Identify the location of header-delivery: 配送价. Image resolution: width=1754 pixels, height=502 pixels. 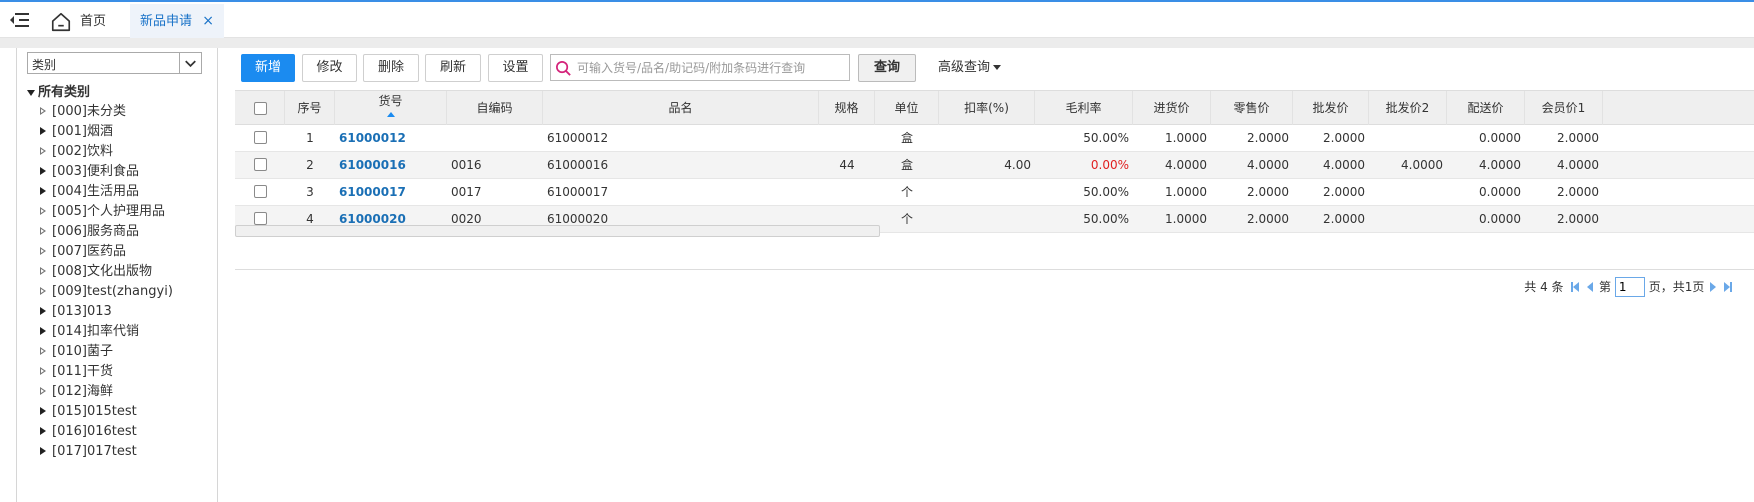
(1486, 108).